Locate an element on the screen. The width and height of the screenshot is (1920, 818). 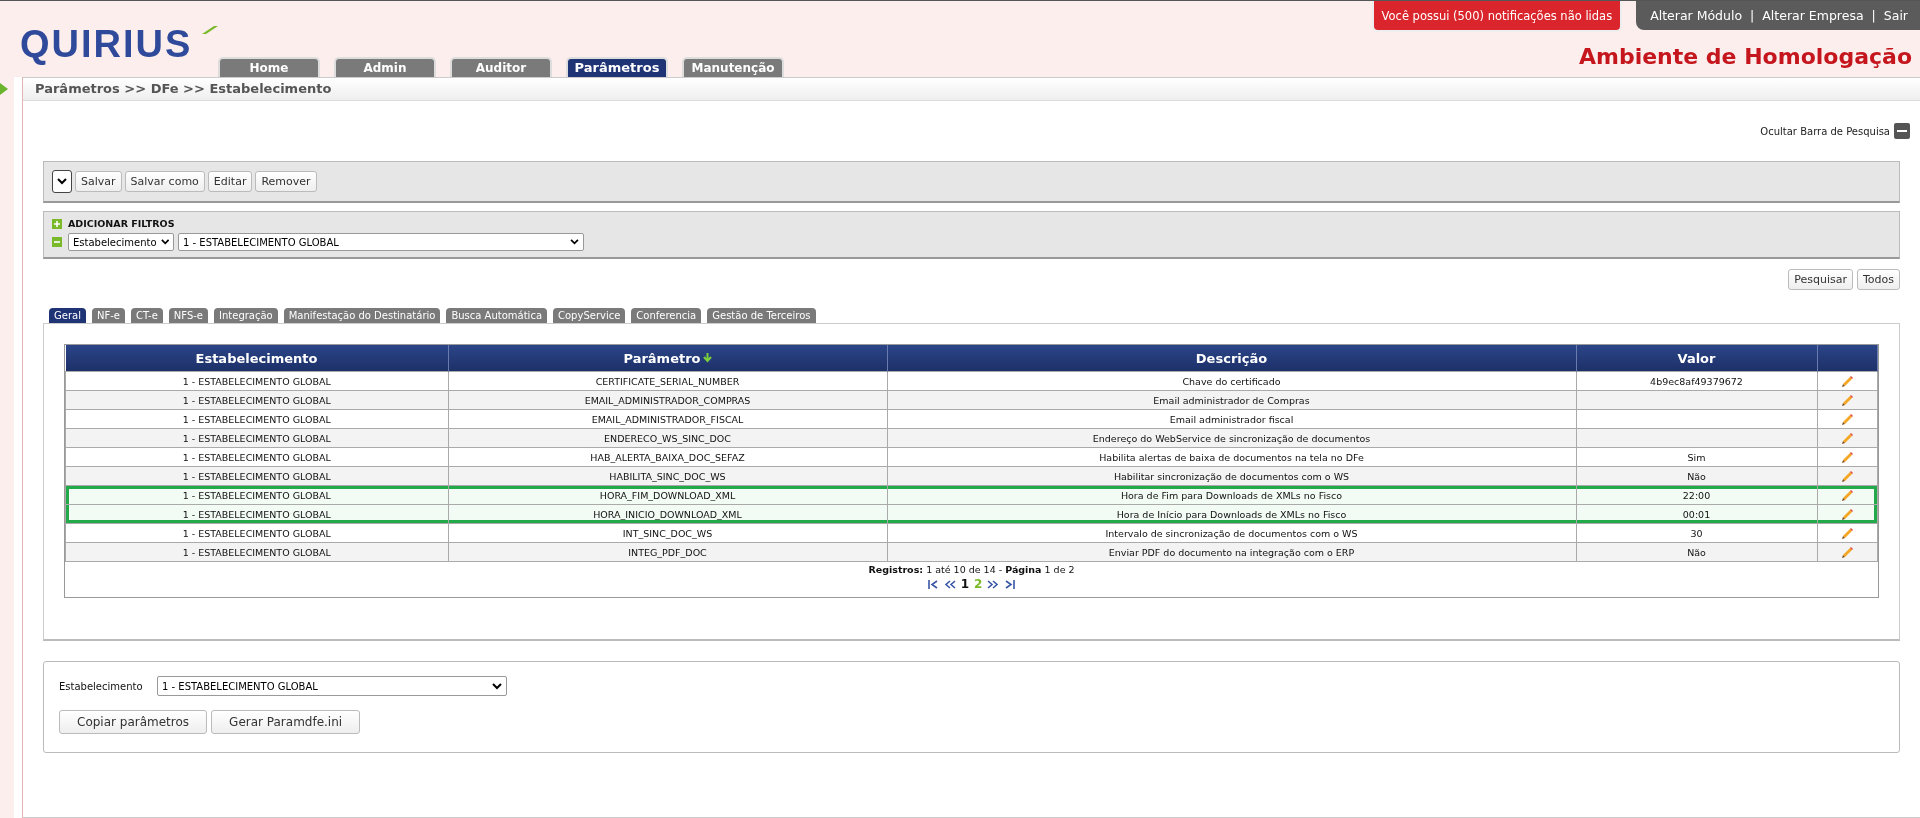
tab: CopyService is located at coordinates (589, 315).